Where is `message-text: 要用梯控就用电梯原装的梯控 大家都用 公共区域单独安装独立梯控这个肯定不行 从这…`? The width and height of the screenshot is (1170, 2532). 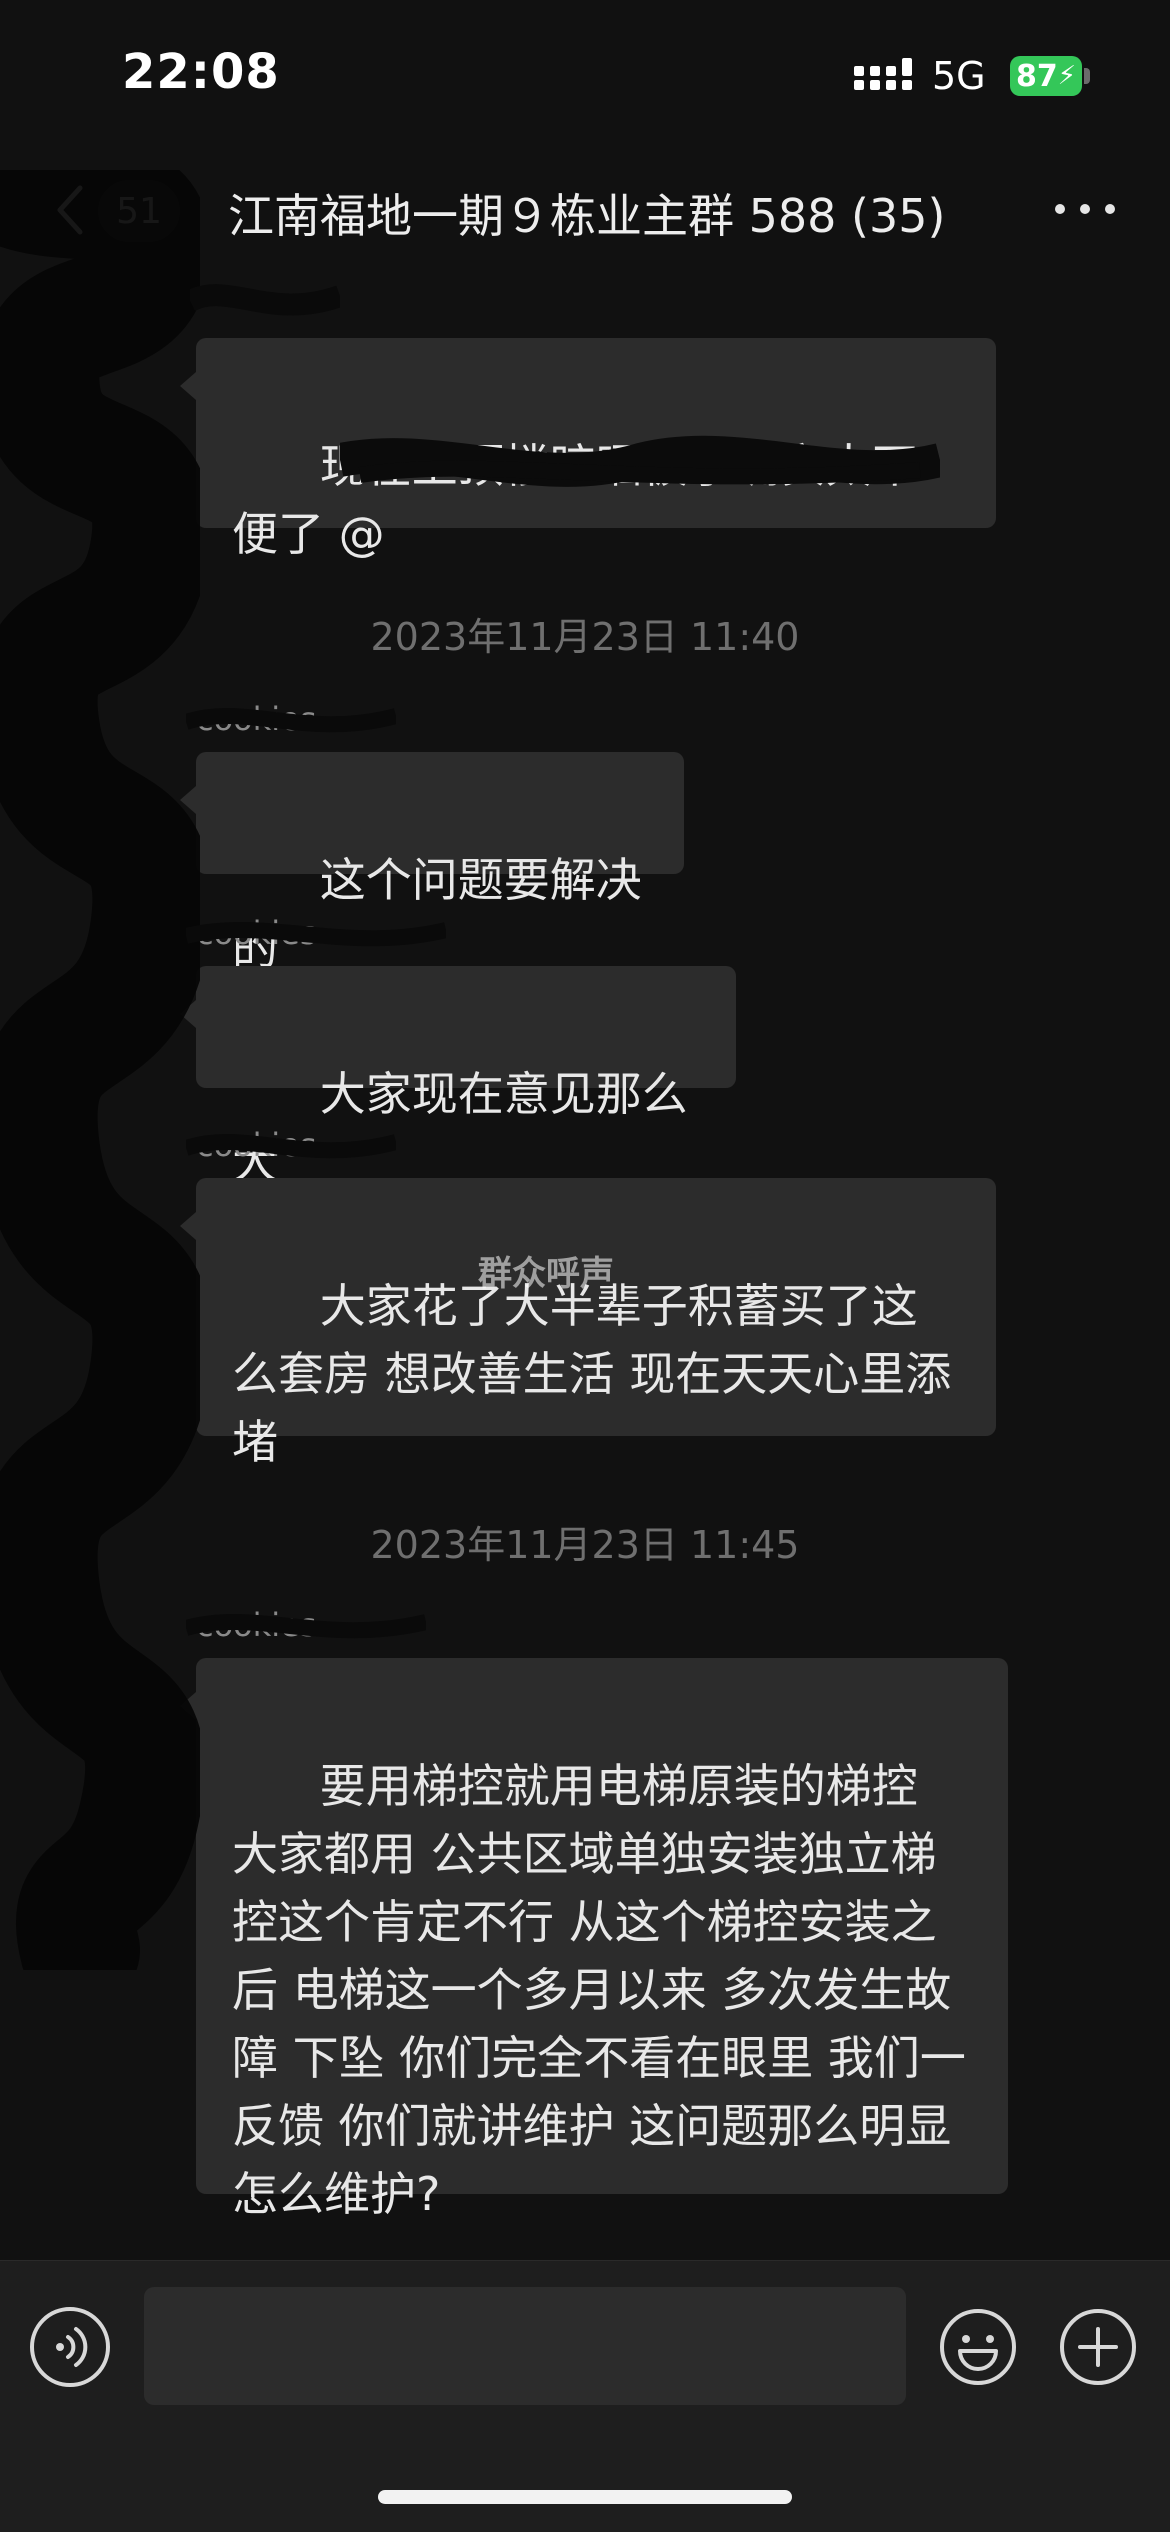
message-text: 要用梯控就用电梯原装的梯控 大家都用 公共区域单独安装独立梯控这个肯定不行 从这… is located at coordinates (599, 1990).